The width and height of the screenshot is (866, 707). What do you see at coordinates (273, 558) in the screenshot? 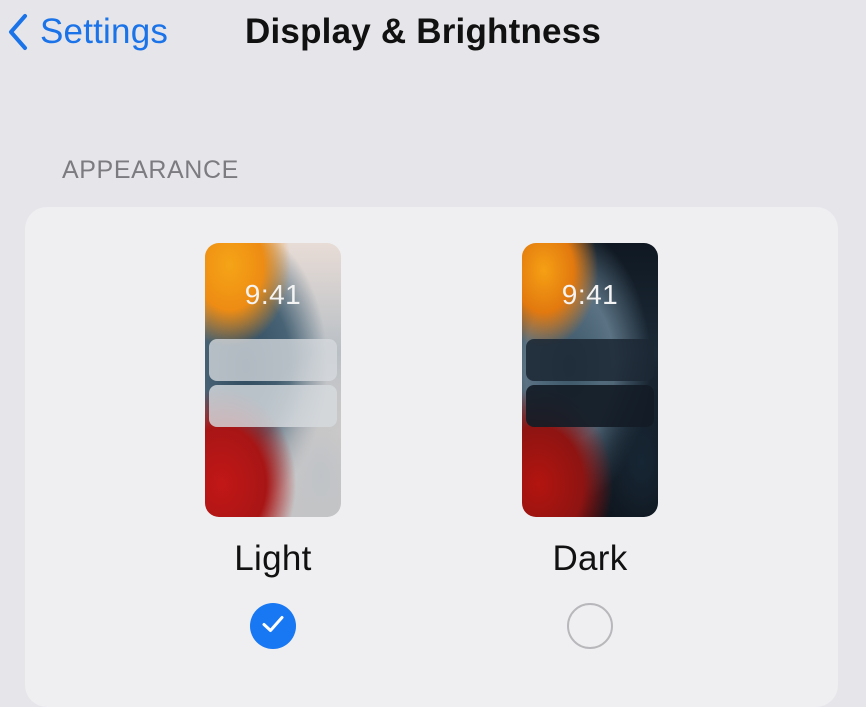
I see `option-label-light: Light` at bounding box center [273, 558].